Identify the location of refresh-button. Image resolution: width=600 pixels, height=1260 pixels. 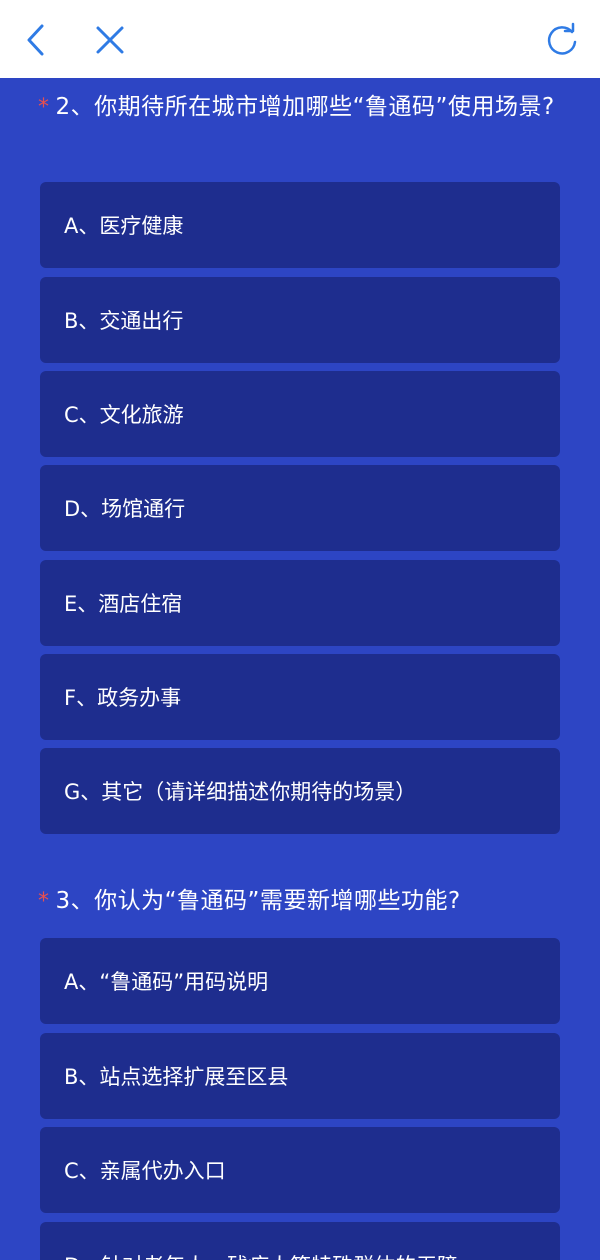
(562, 40).